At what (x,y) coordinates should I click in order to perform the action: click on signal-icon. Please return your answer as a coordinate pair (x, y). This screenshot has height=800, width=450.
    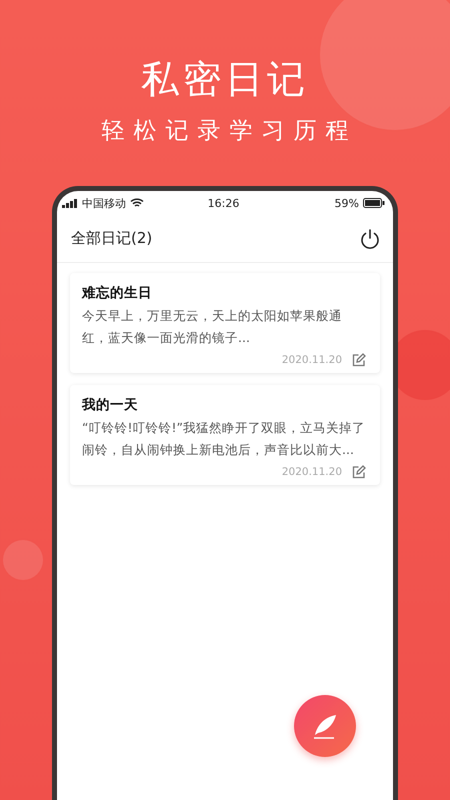
    Looking at the image, I should click on (70, 203).